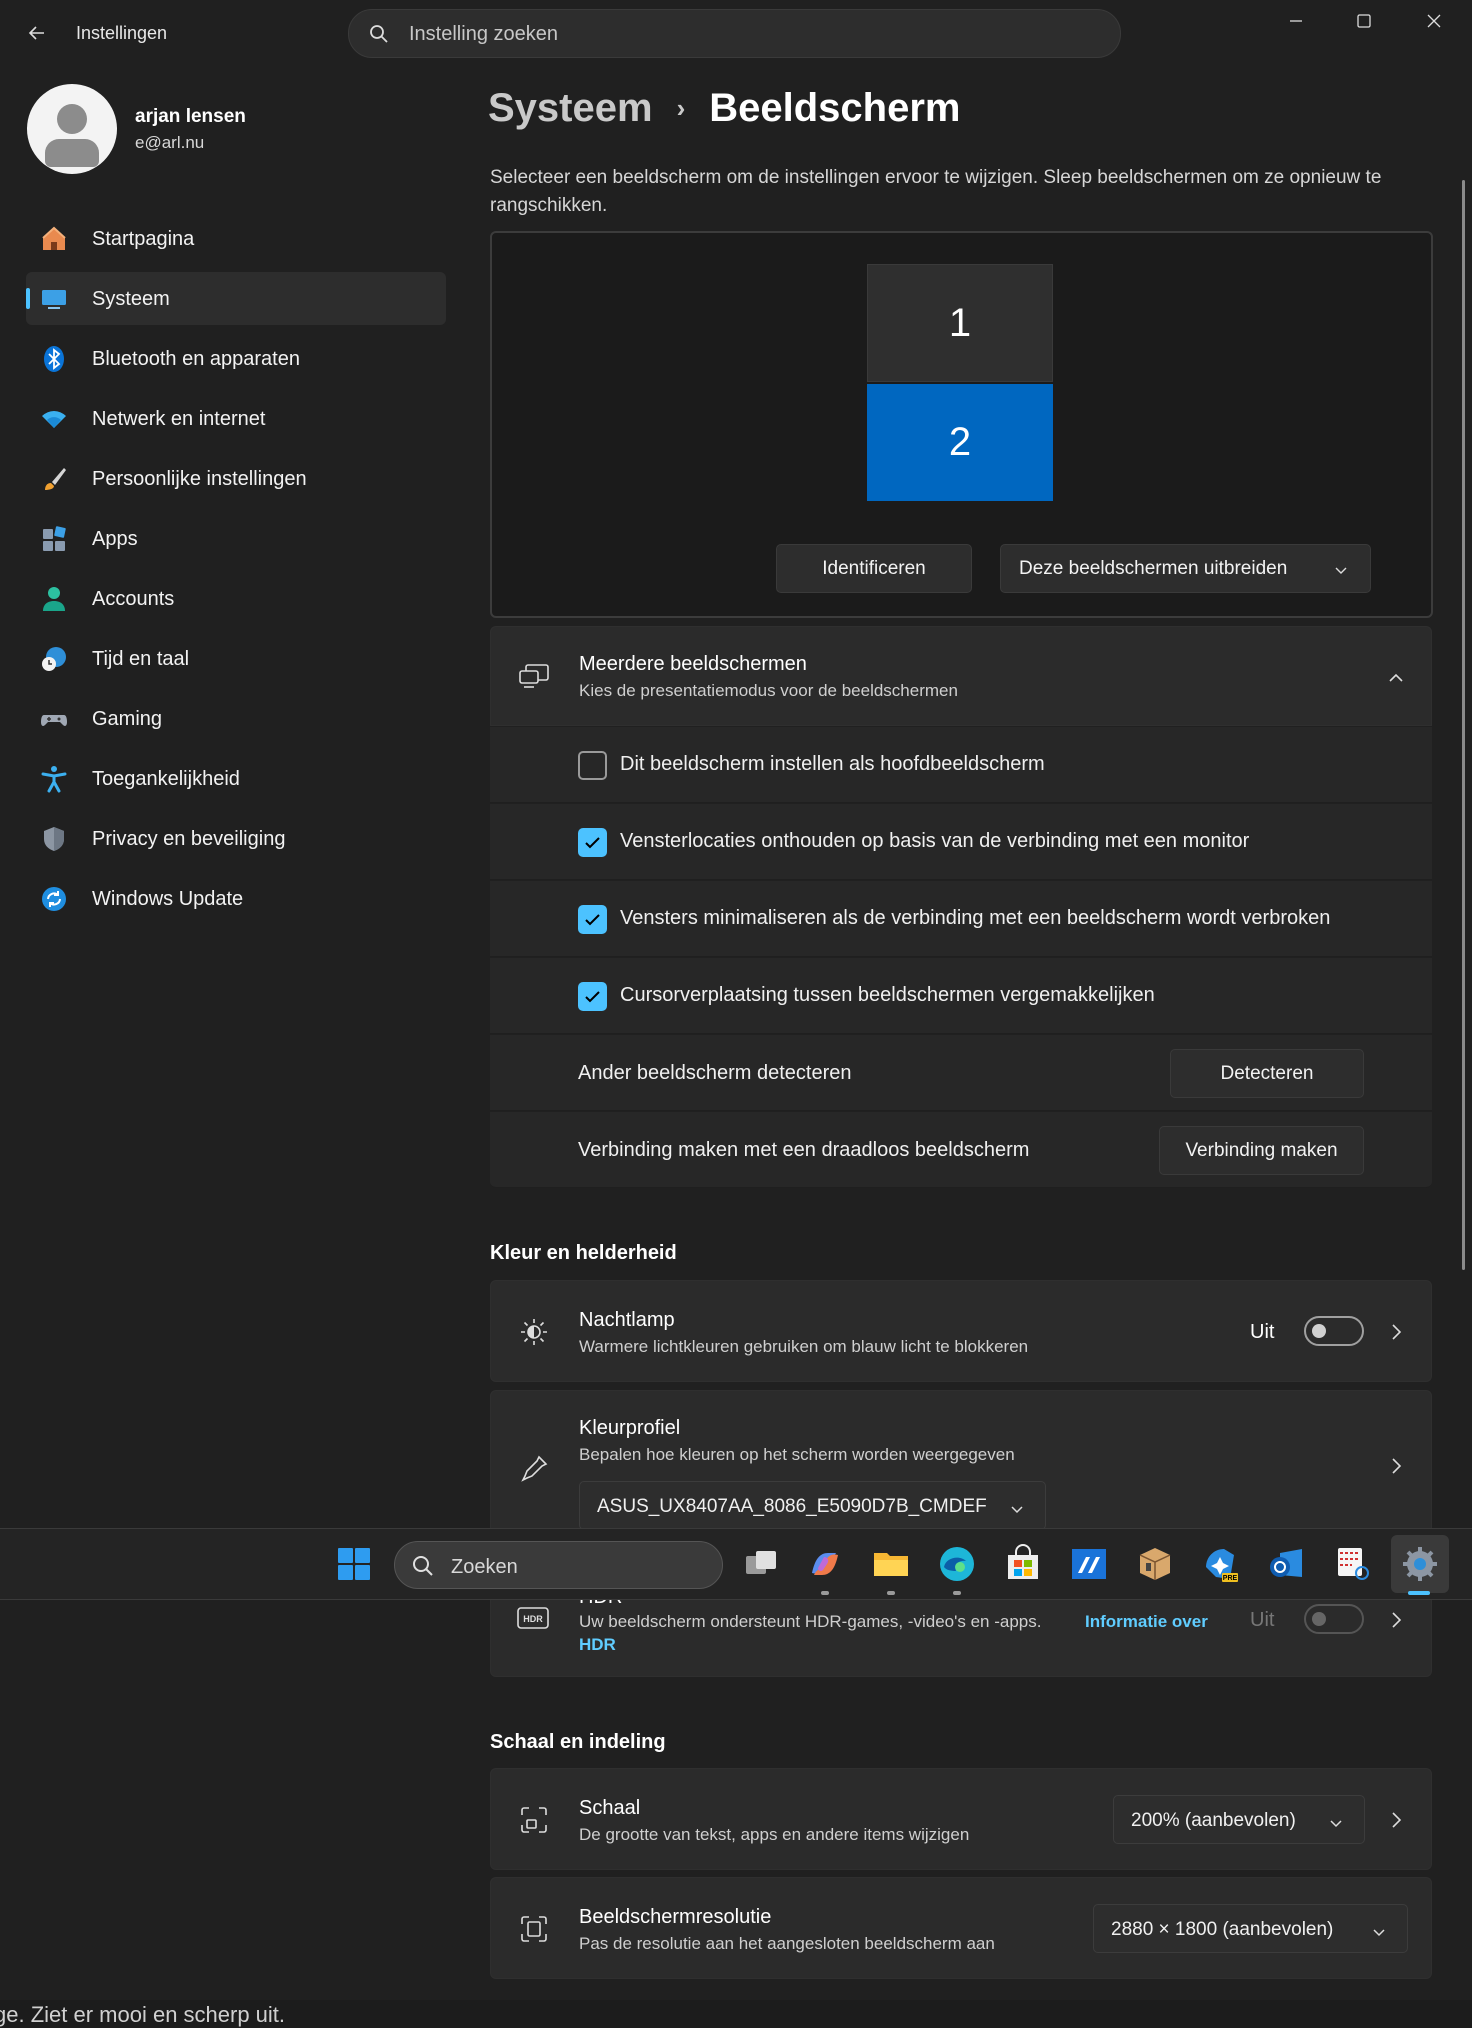 The height and width of the screenshot is (2028, 1472). What do you see at coordinates (891, 1564) in the screenshot?
I see `file-explorer-icon` at bounding box center [891, 1564].